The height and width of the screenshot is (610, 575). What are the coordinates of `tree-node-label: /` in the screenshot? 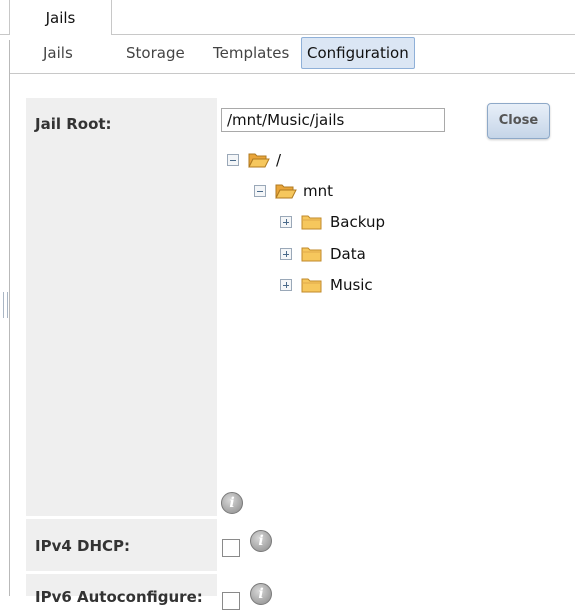 It's located at (279, 160).